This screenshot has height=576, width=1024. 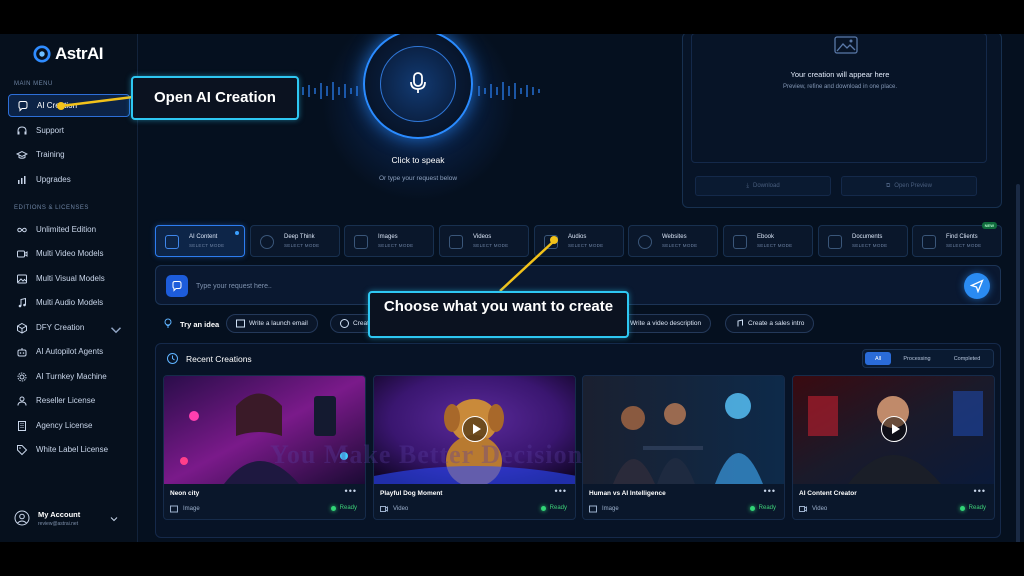 I want to click on tag-icon, so click(x=22, y=449).